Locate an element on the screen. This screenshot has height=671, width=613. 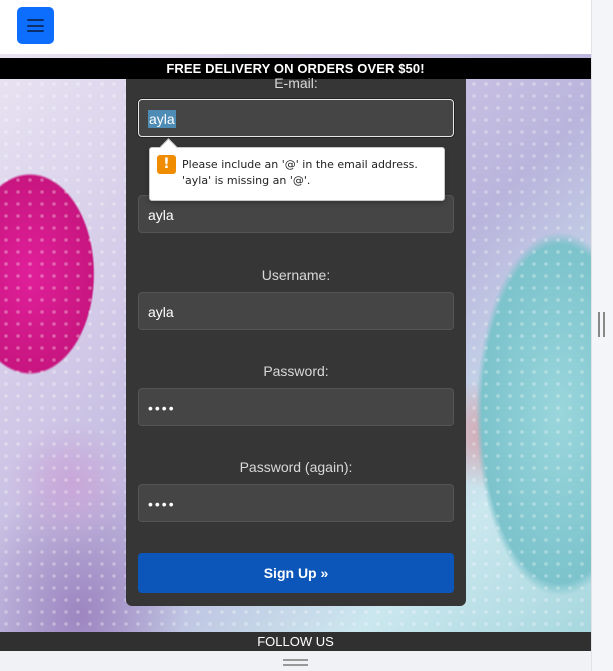
top-navbar is located at coordinates (295, 27).